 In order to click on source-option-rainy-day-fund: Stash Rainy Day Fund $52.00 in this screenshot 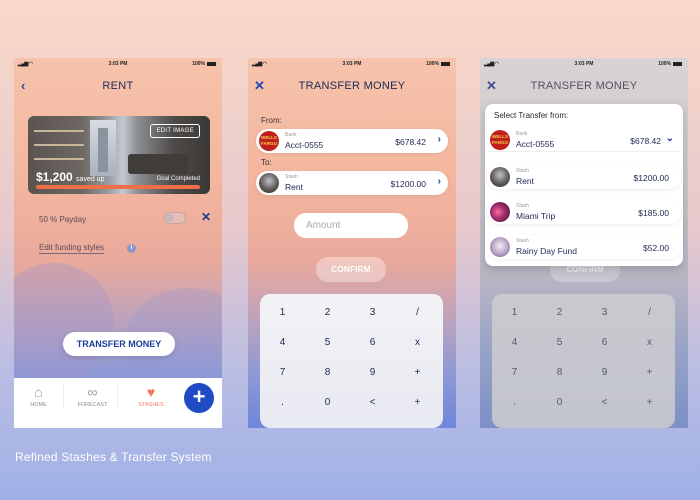, I will do `click(584, 247)`.